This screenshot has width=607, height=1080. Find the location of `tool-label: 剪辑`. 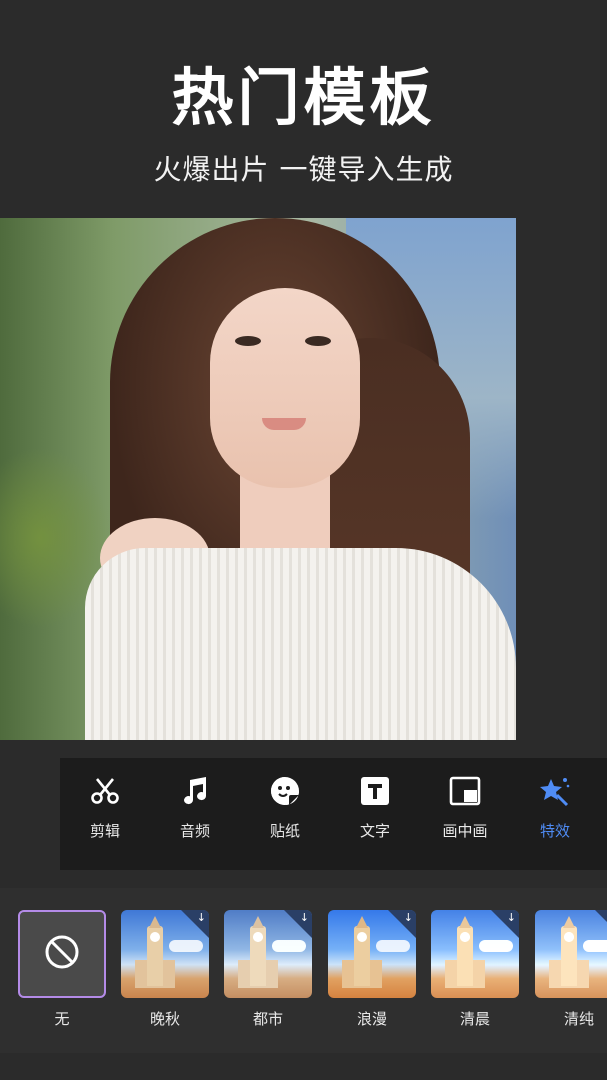

tool-label: 剪辑 is located at coordinates (104, 831).